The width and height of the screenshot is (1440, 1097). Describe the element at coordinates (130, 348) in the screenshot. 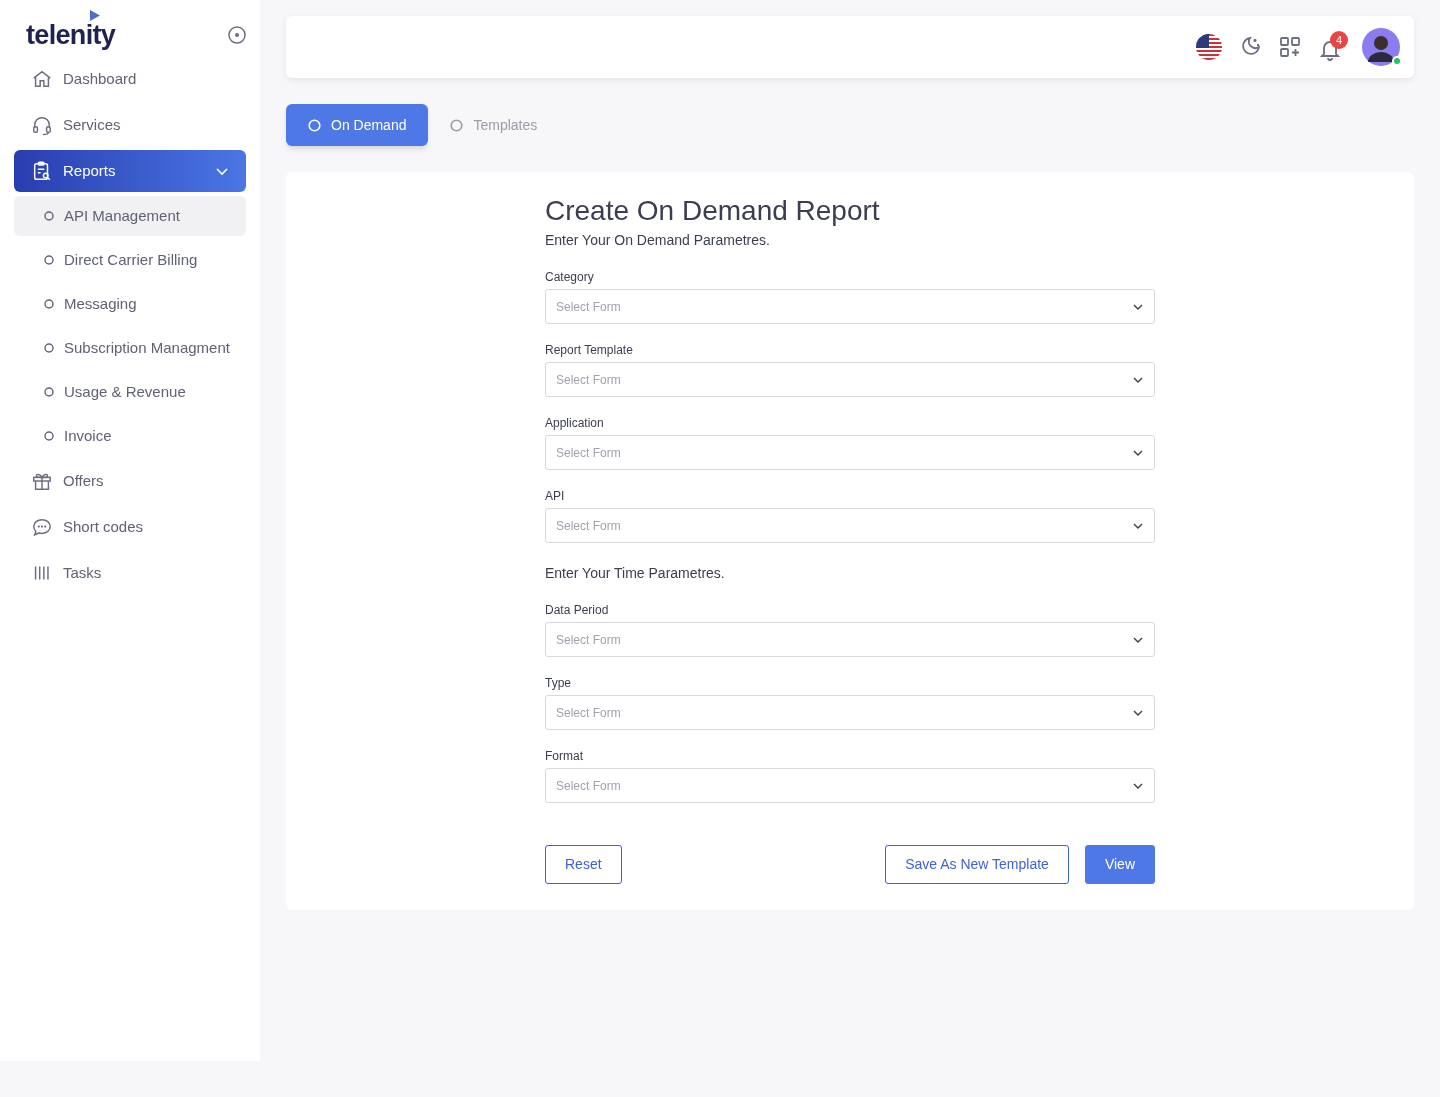

I see `submenu-item: Subscription Managment` at that location.